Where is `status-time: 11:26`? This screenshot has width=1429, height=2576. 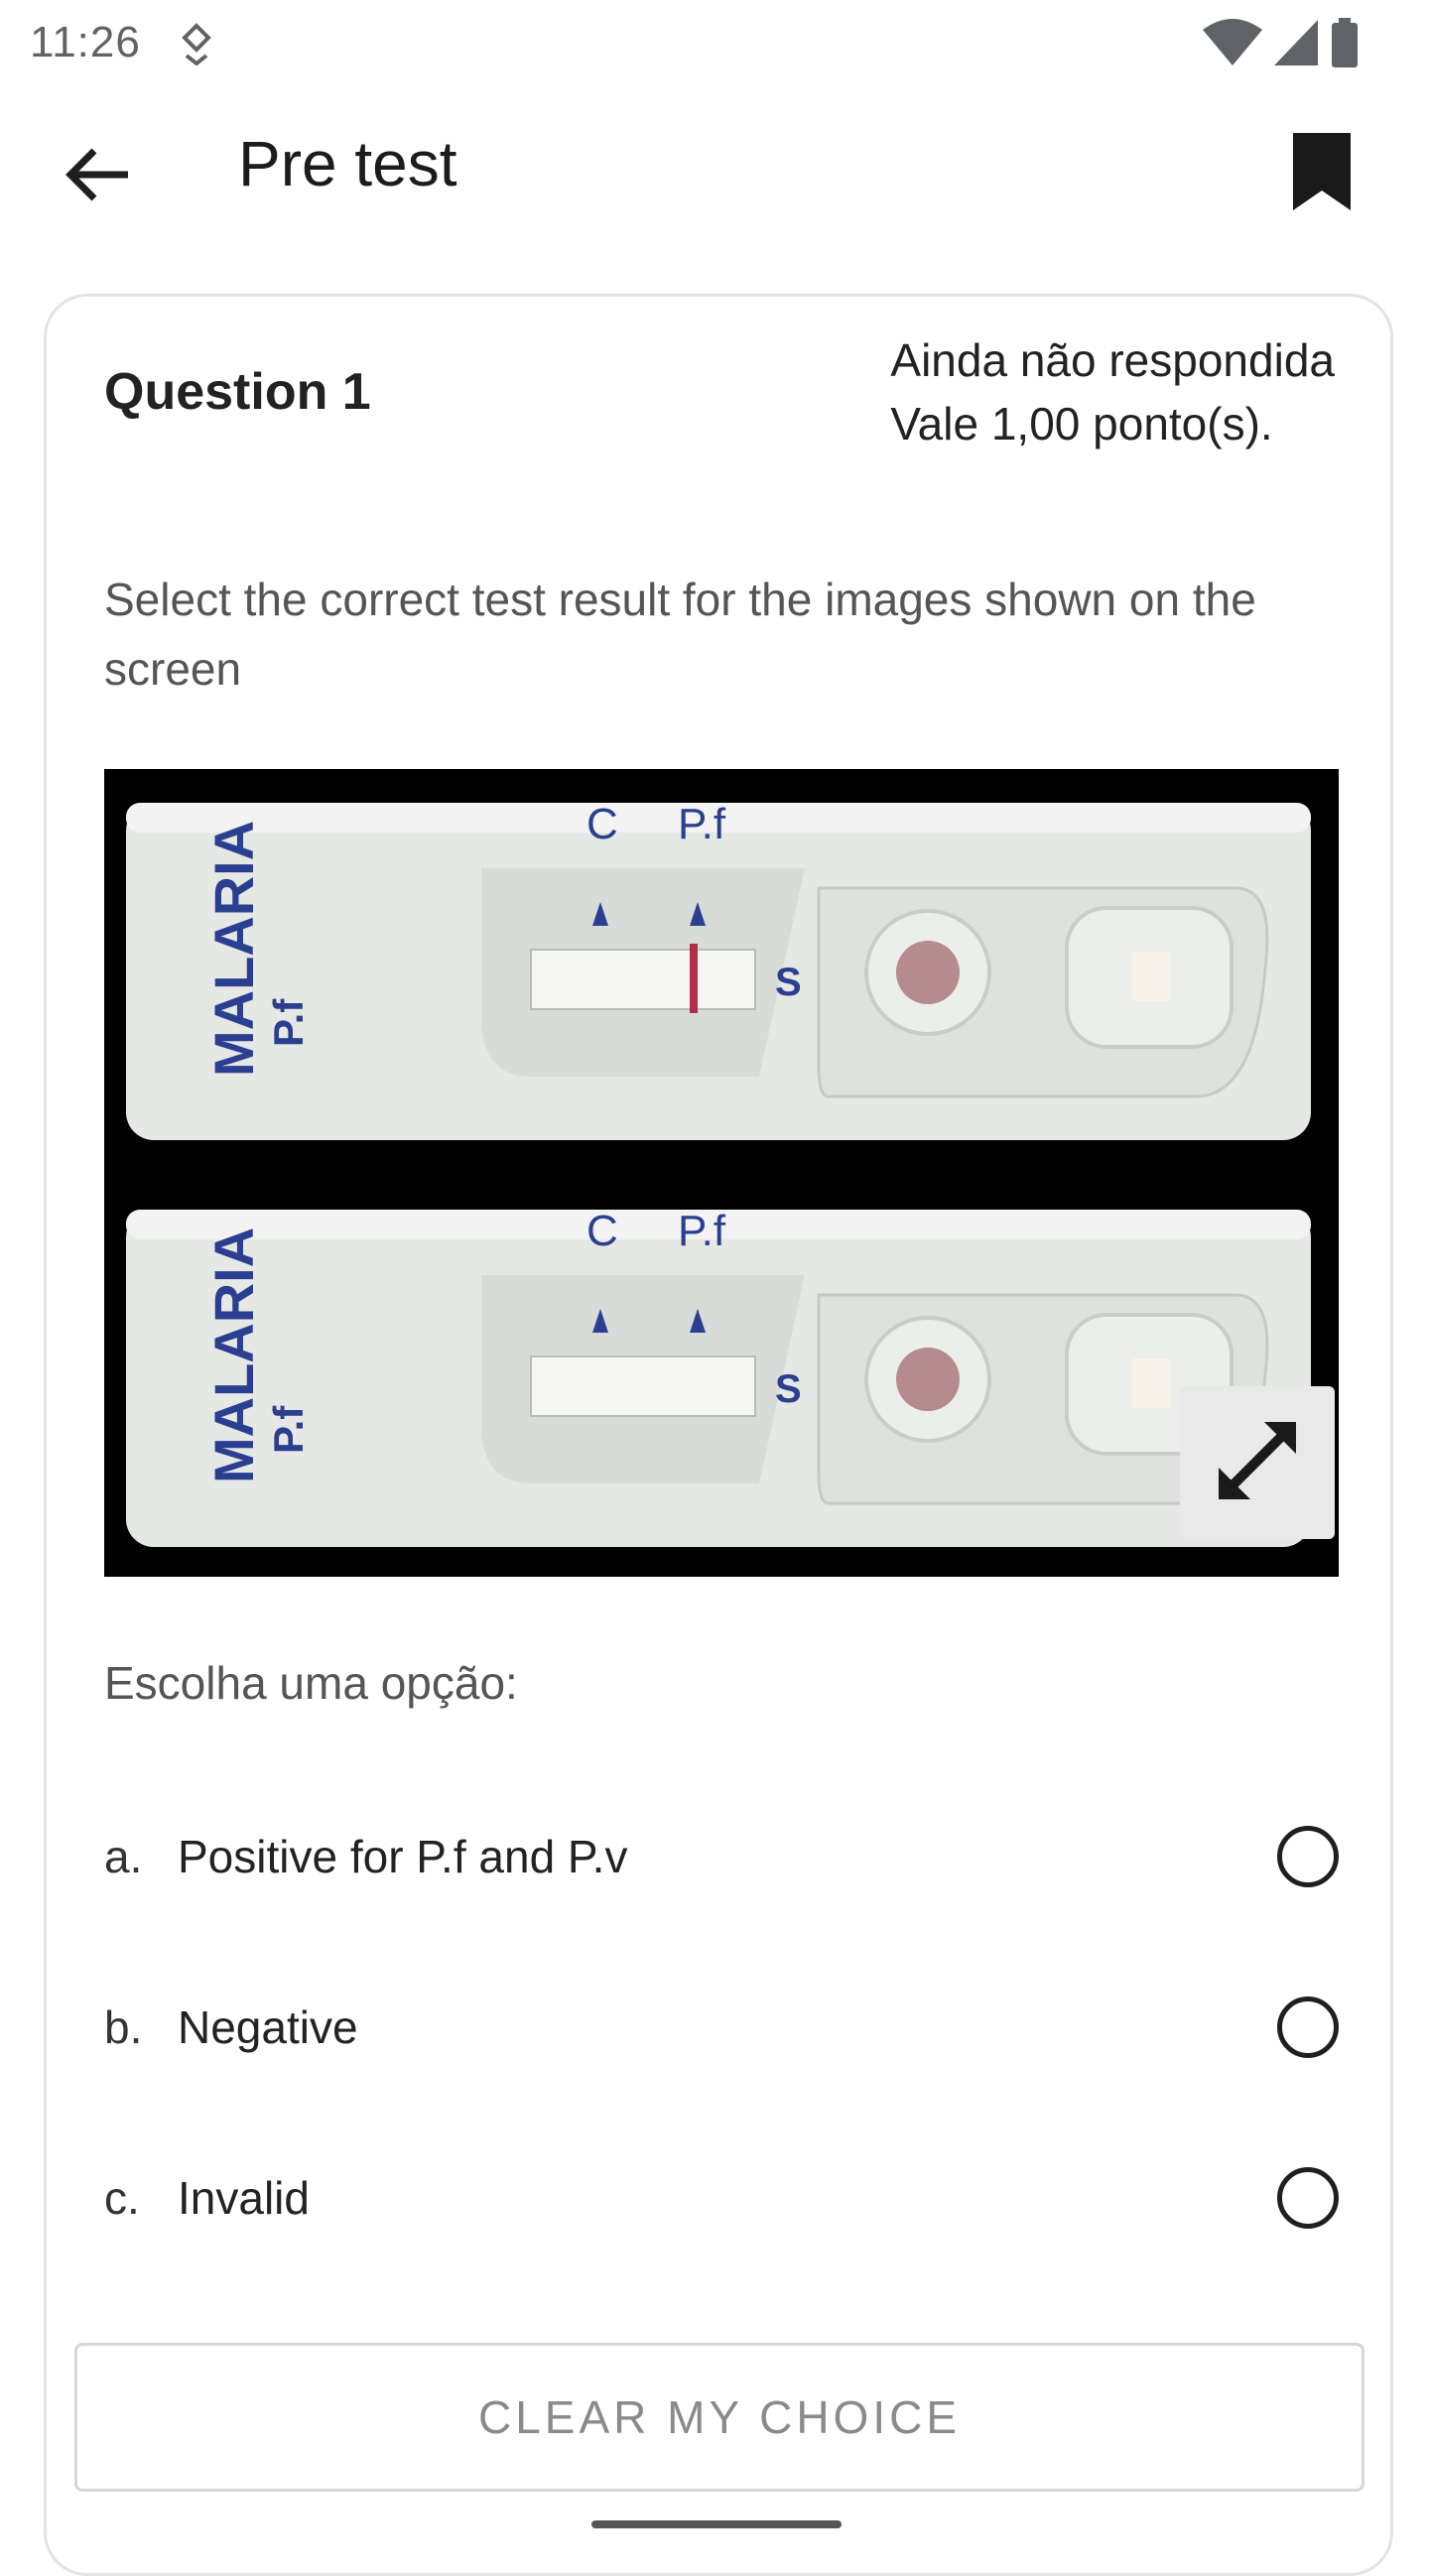 status-time: 11:26 is located at coordinates (85, 42).